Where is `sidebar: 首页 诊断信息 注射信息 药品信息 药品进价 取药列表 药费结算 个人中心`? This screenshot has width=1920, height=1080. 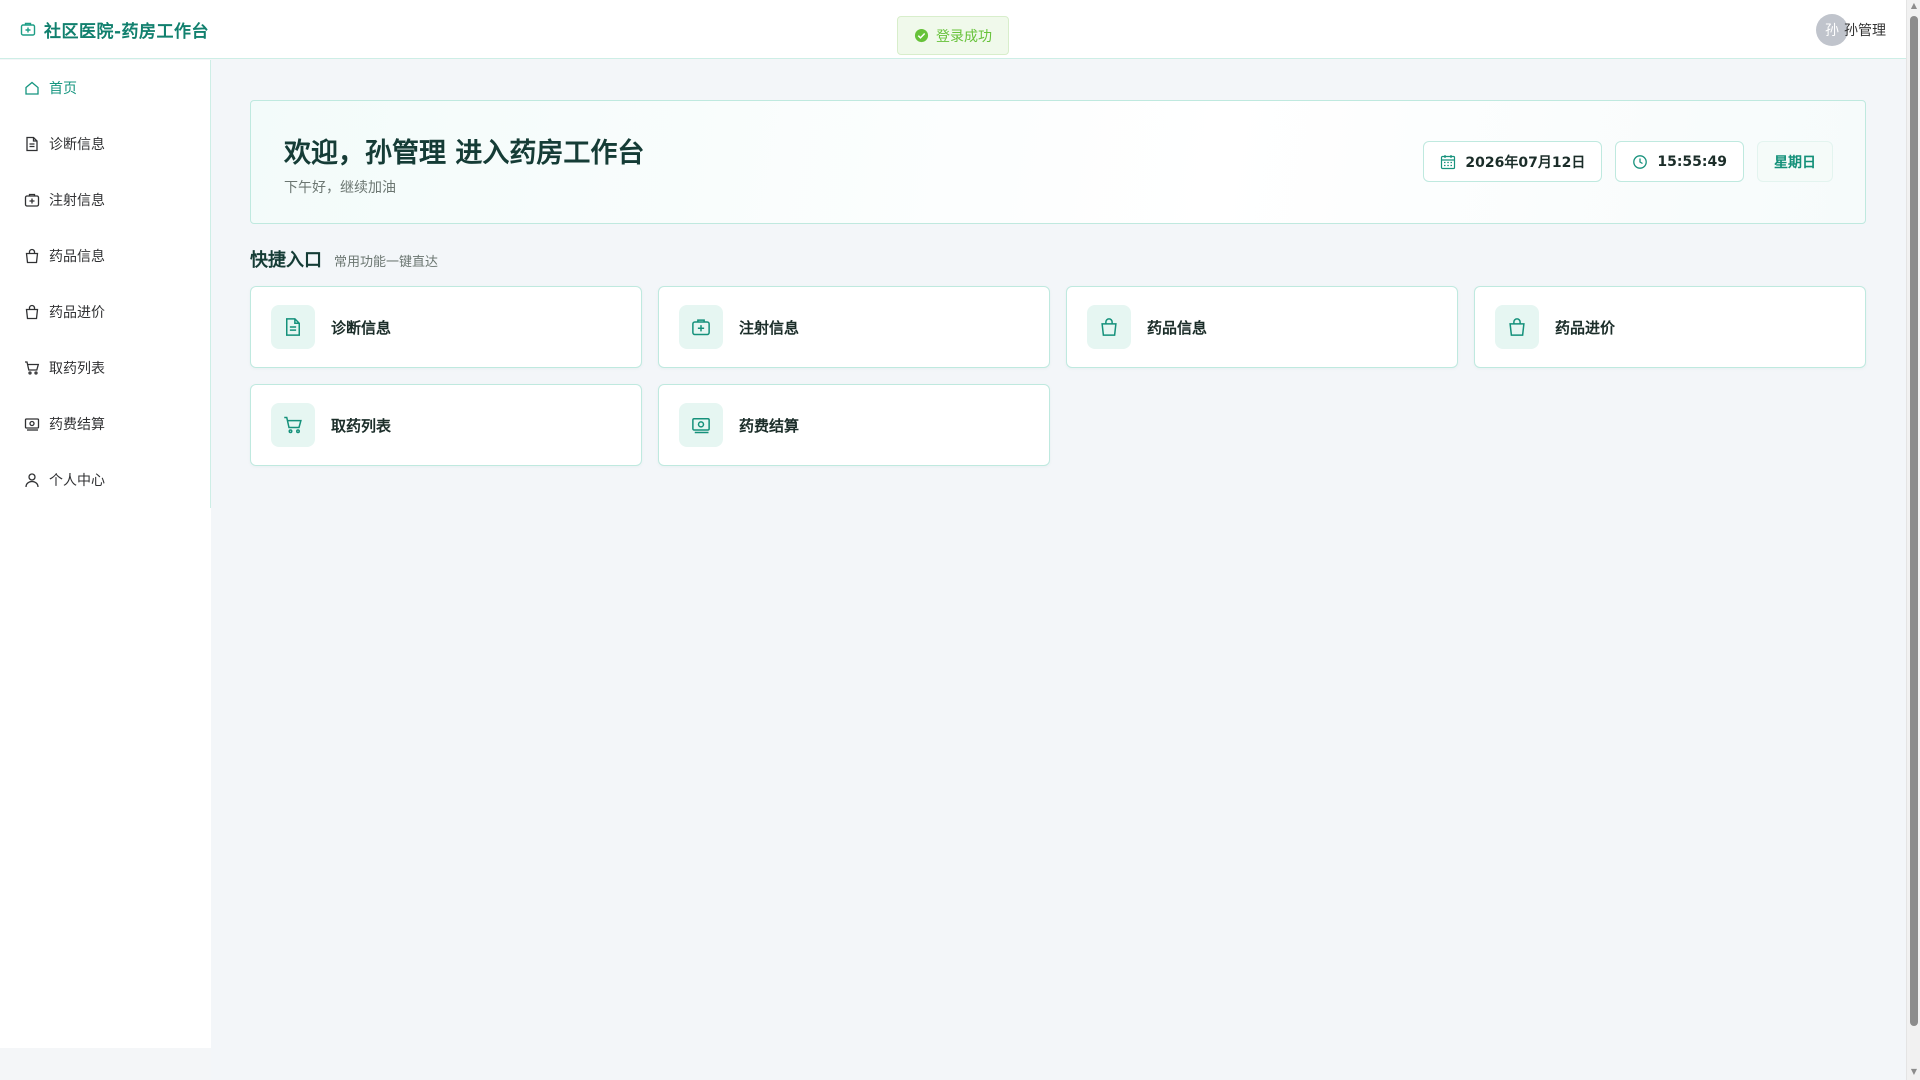
sidebar: 首页 诊断信息 注射信息 药品信息 药品进价 取药列表 药费结算 个人中心 is located at coordinates (105, 284).